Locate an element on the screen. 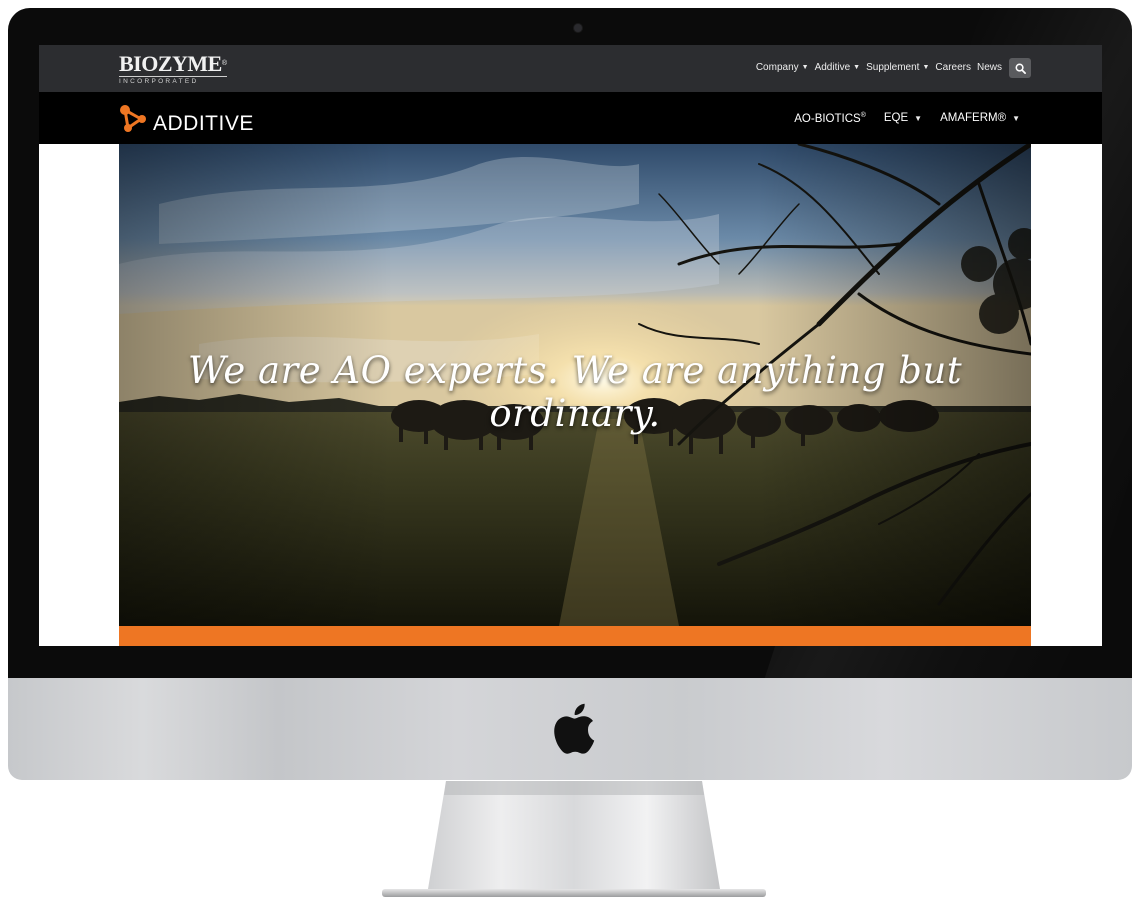 This screenshot has height=901, width=1132. additive-logo: ADDITIVE is located at coordinates (186, 119).